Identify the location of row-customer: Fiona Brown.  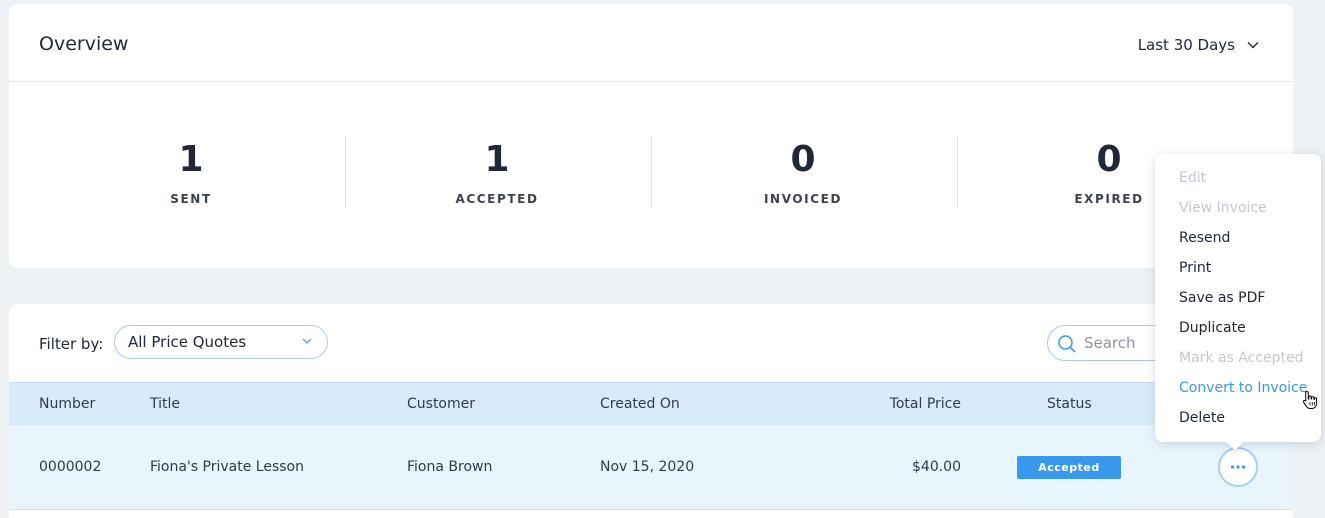
(450, 467).